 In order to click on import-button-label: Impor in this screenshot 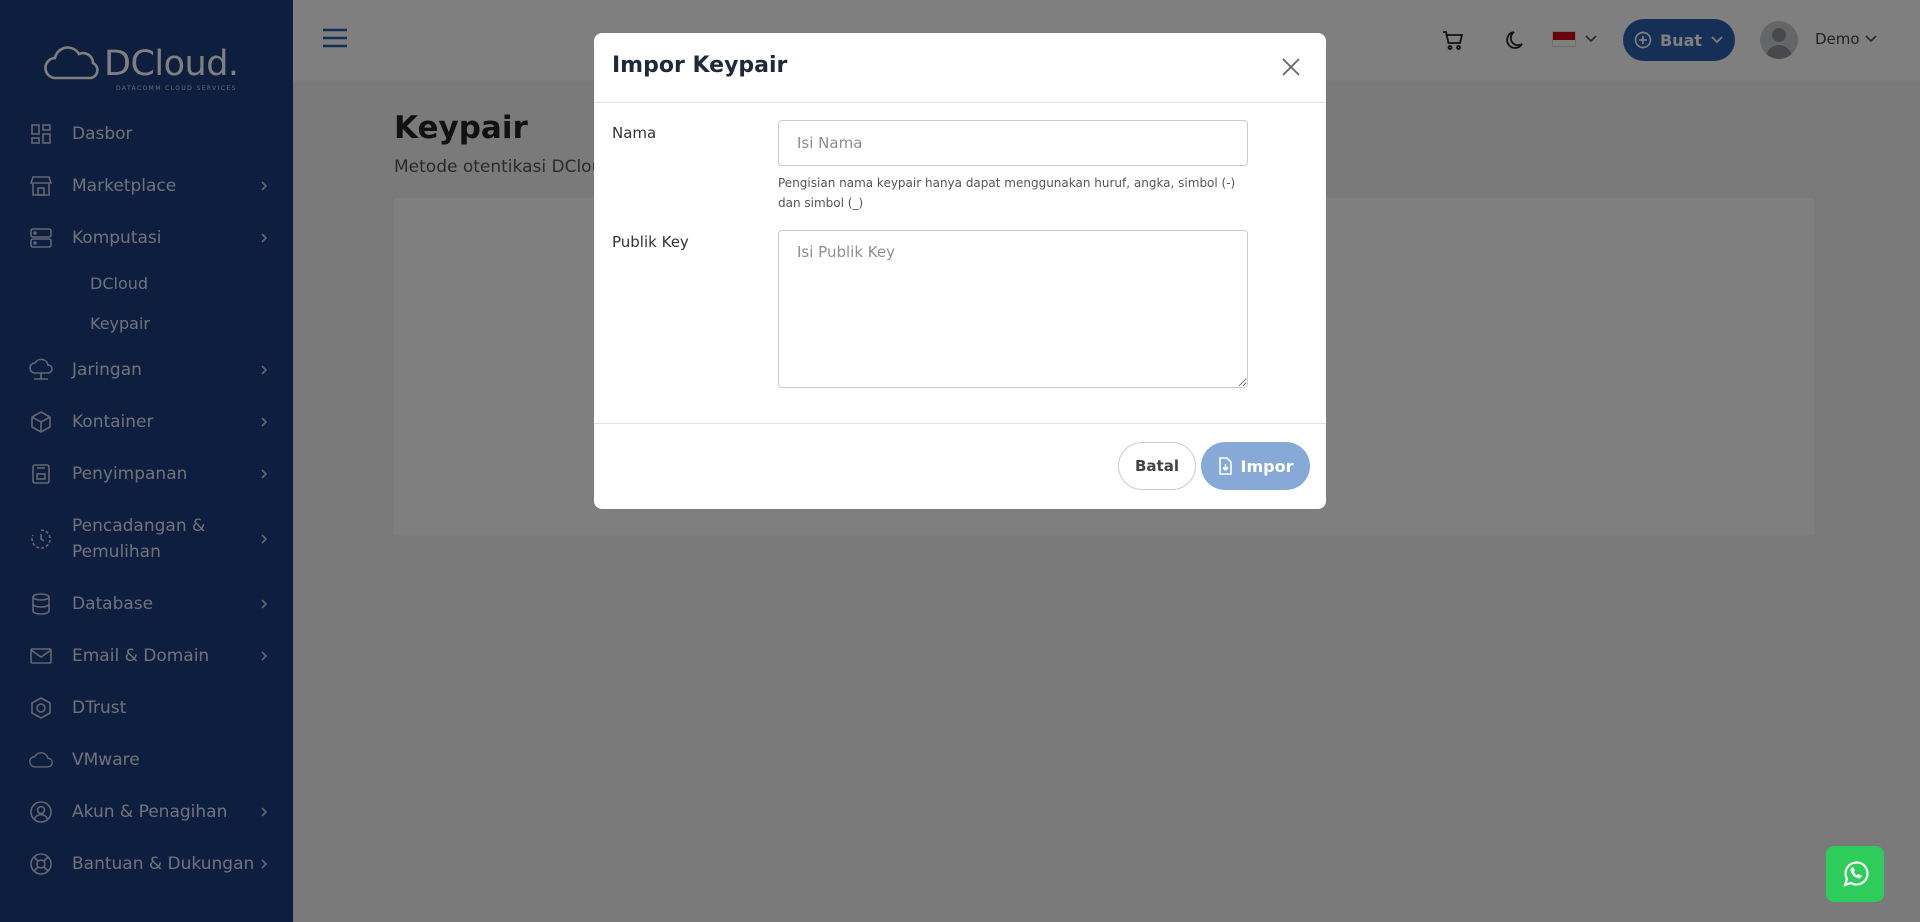, I will do `click(1267, 466)`.